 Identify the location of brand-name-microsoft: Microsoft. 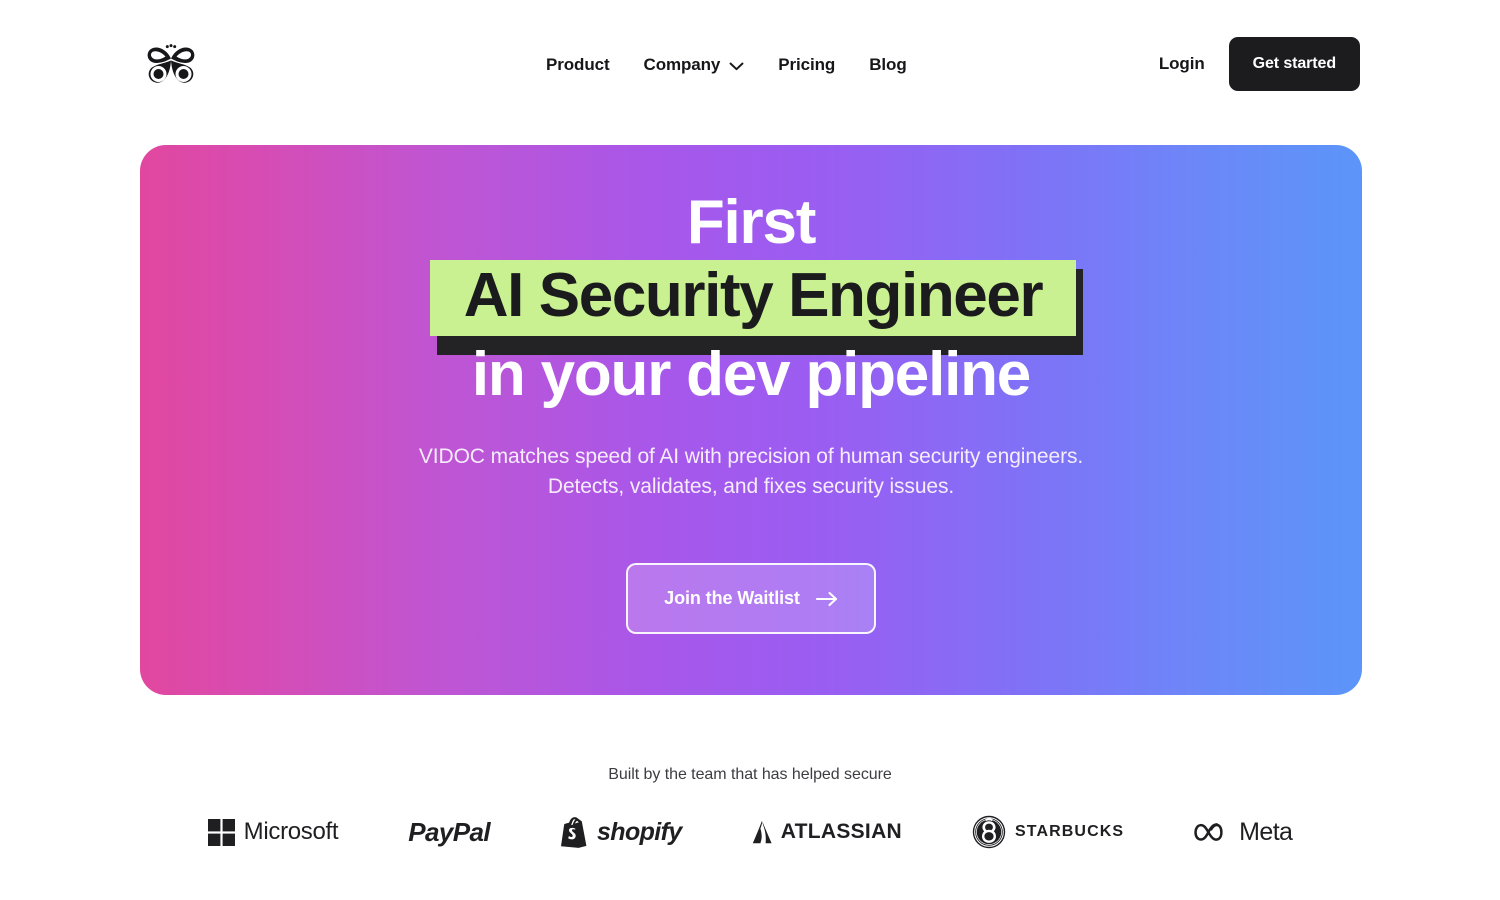
(291, 831).